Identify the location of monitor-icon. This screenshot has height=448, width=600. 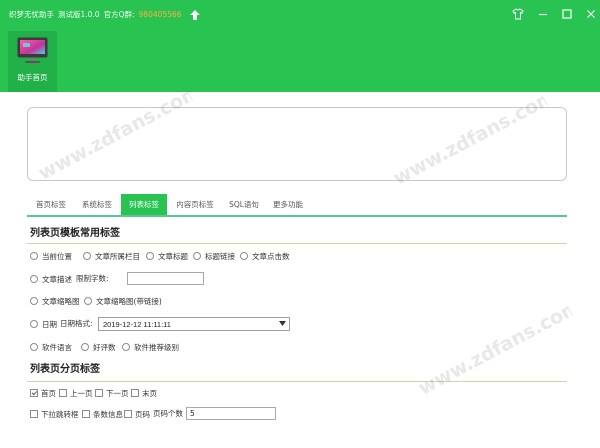
(32, 50).